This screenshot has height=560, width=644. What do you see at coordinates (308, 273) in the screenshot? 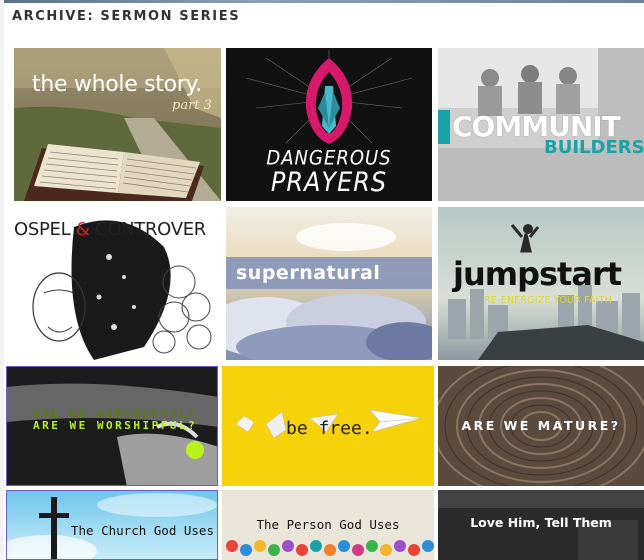
I see `series-title: supernatural` at bounding box center [308, 273].